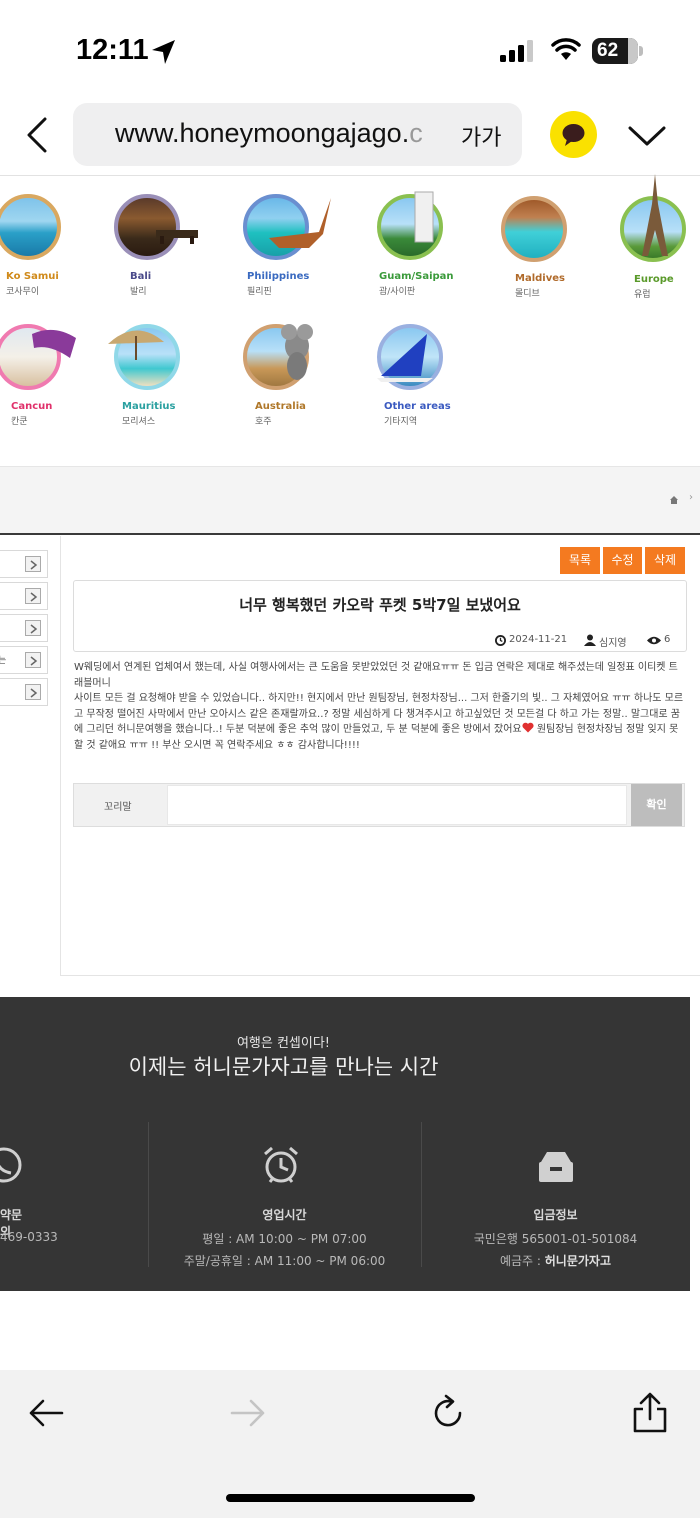 The width and height of the screenshot is (700, 1518). Describe the element at coordinates (674, 500) in the screenshot. I see `home-icon` at that location.